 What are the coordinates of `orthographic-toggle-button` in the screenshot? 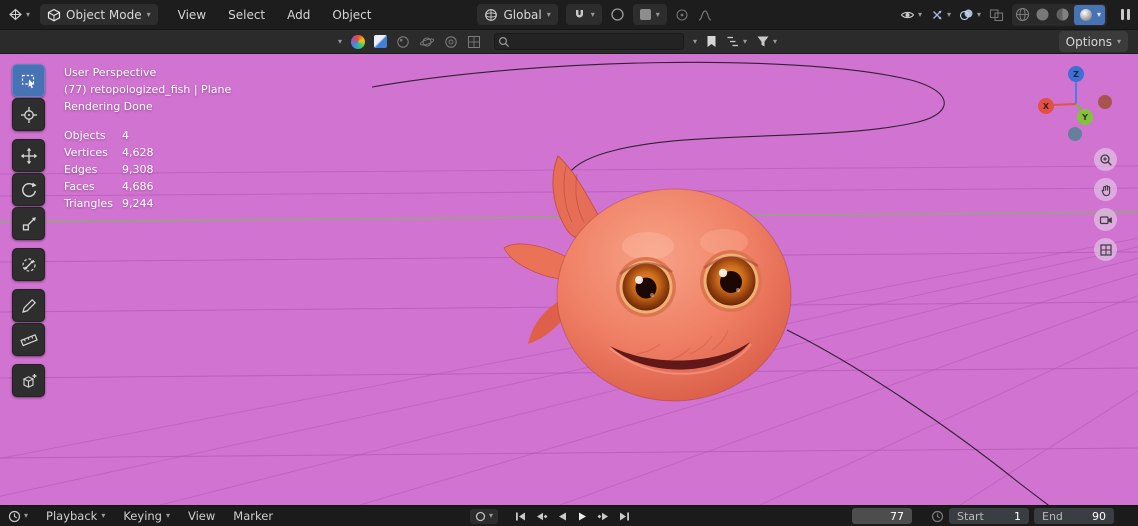 It's located at (1105, 249).